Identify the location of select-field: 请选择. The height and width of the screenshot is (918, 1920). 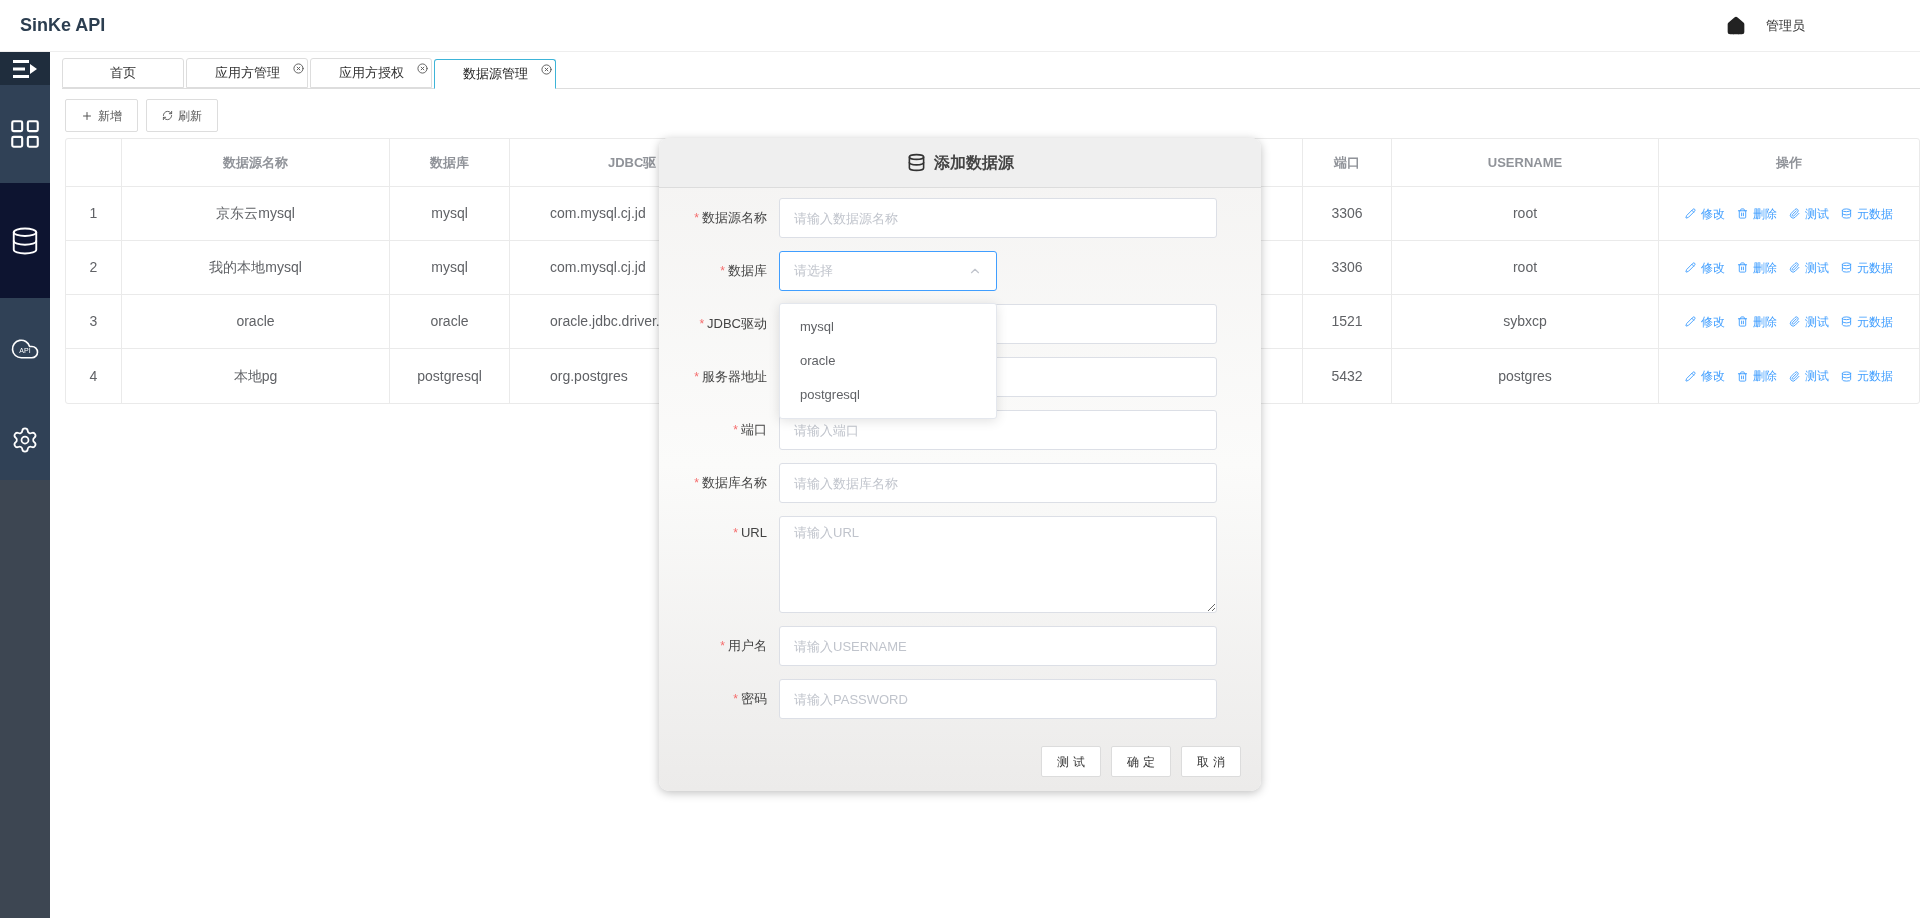
(888, 271).